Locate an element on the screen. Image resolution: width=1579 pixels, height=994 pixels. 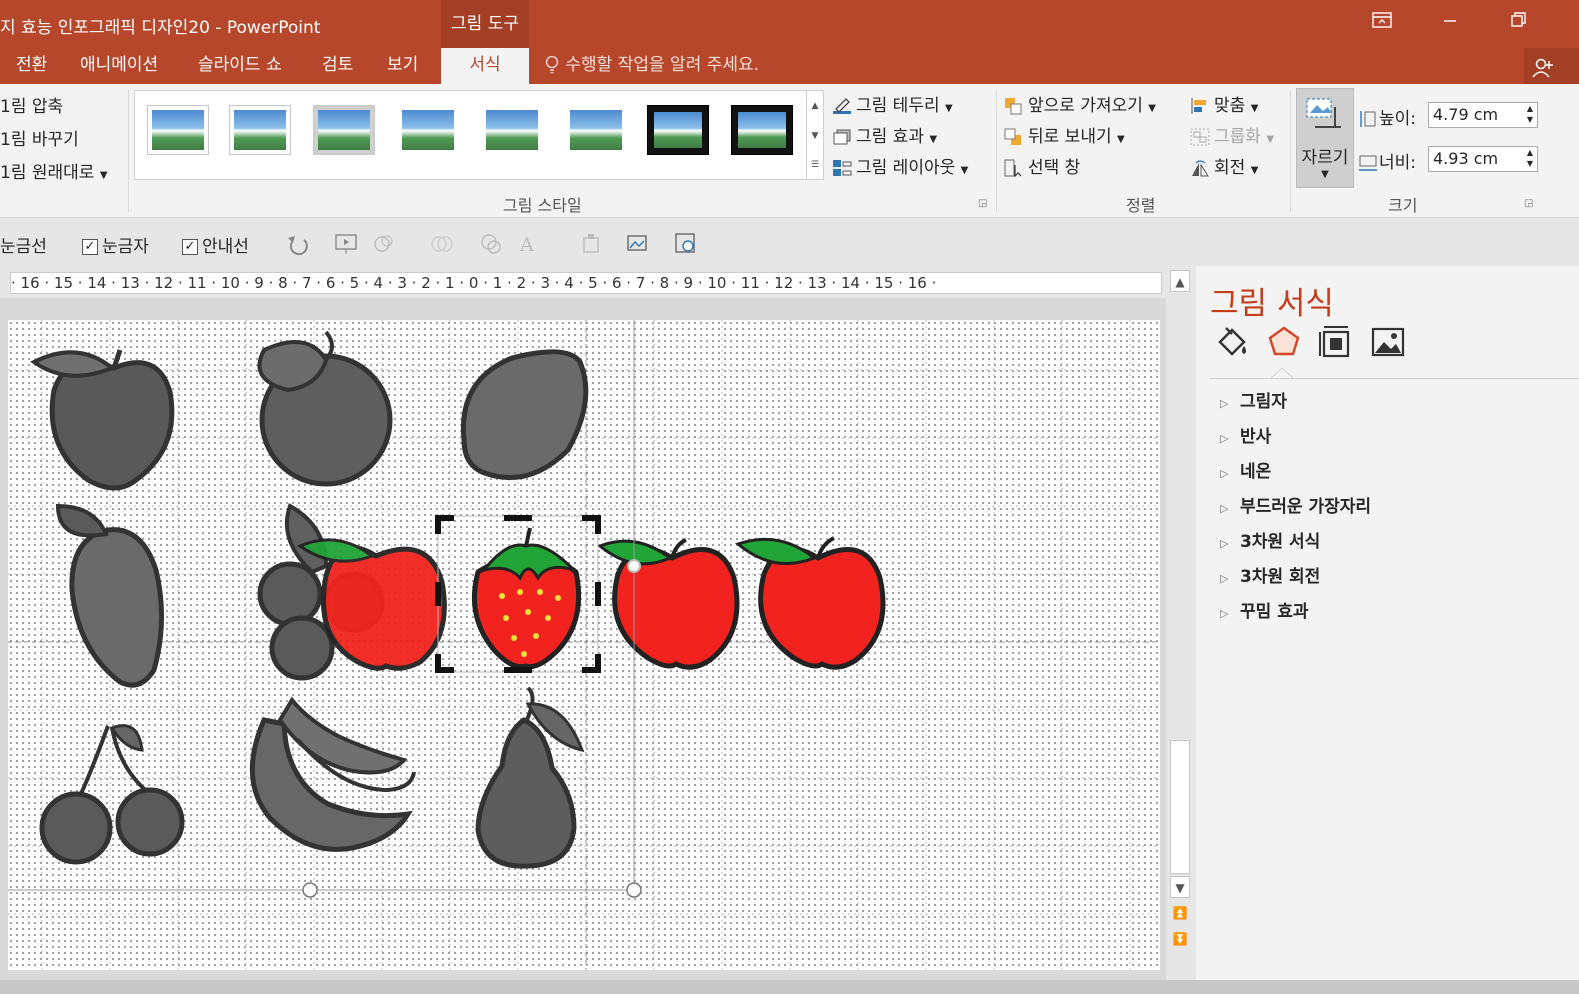
tab-transitions: 전환 is located at coordinates (31, 66).